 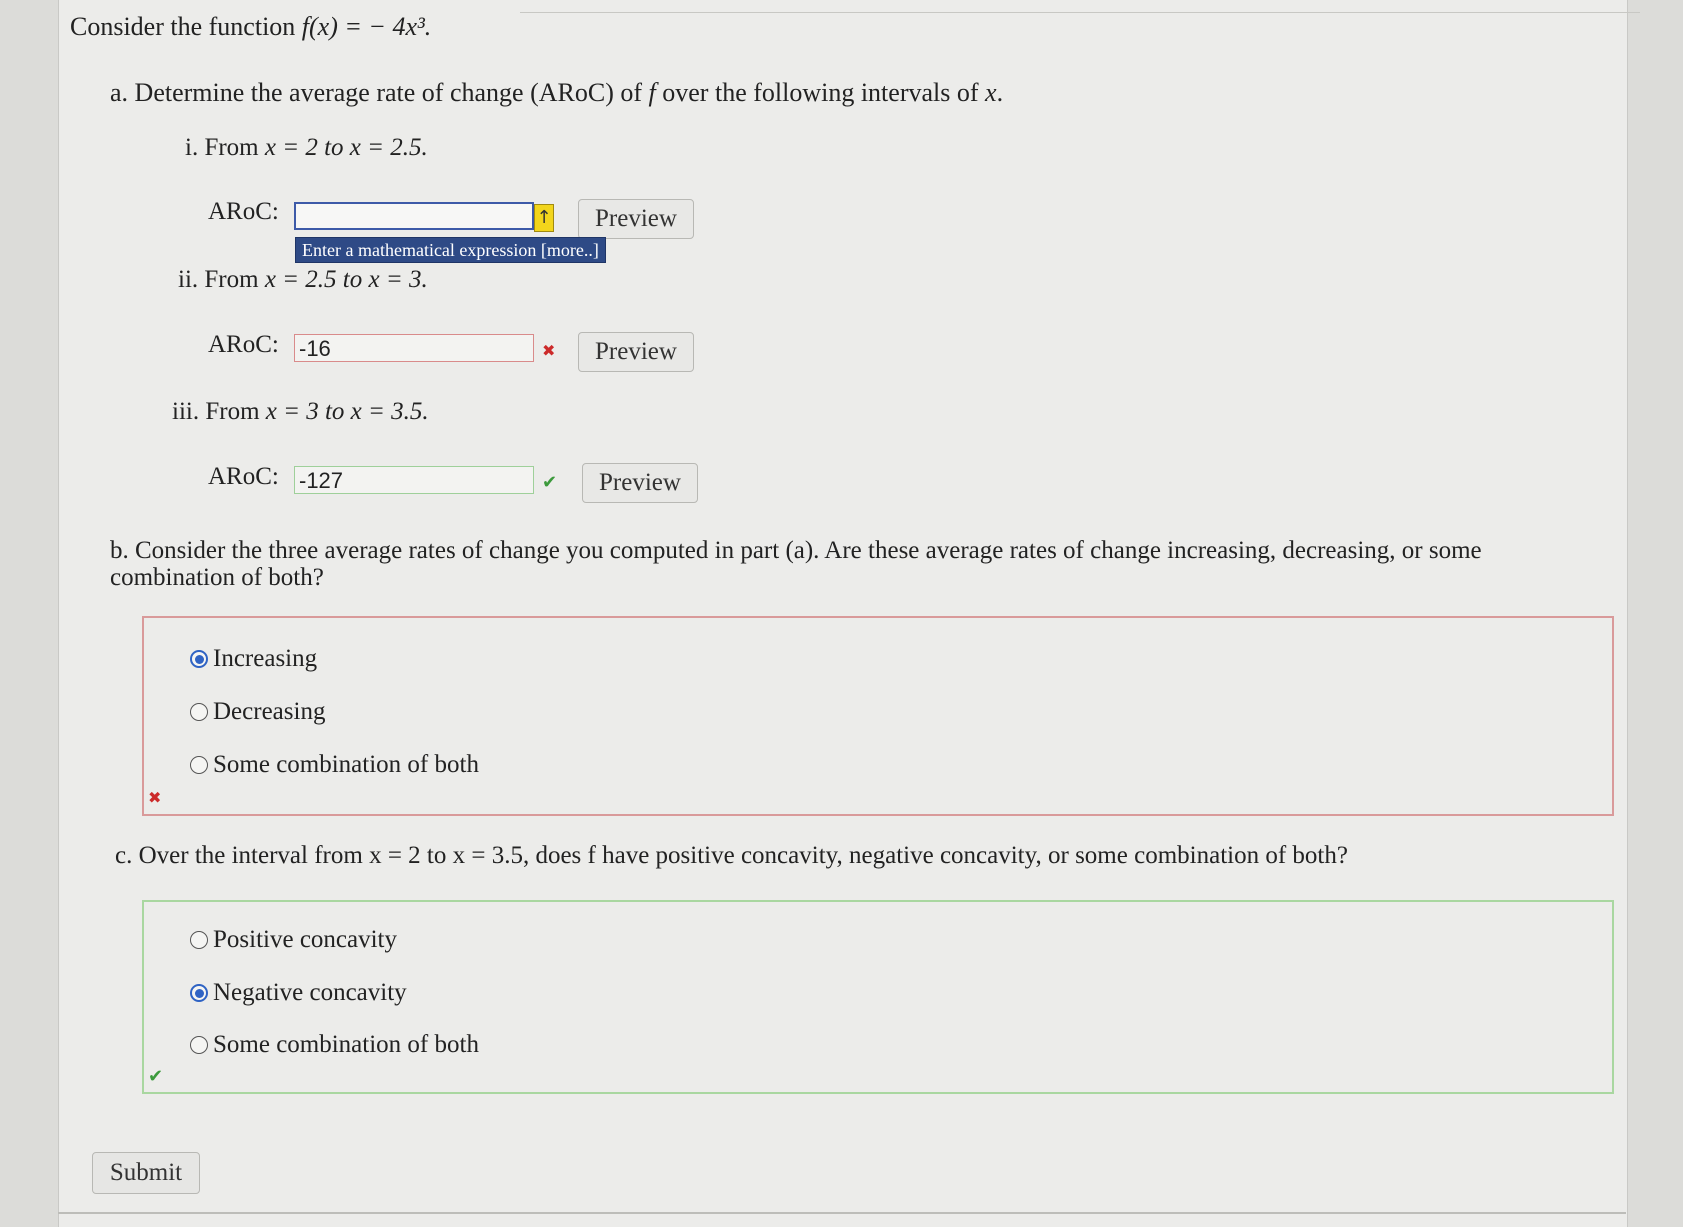 I want to click on interval-iii: iii. From x = 3 to x = 3.5., so click(x=300, y=412).